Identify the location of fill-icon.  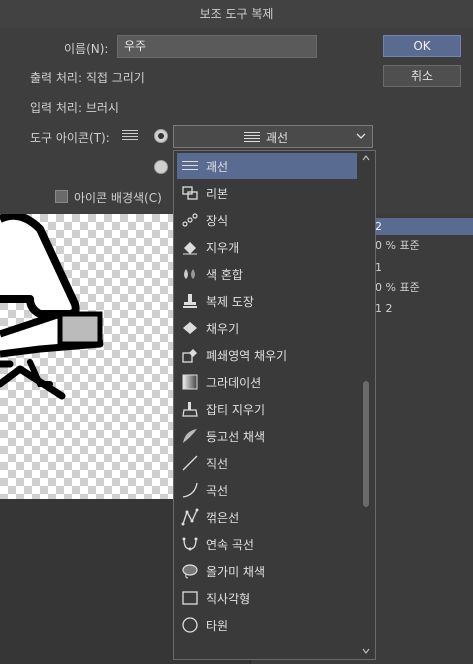
(190, 328).